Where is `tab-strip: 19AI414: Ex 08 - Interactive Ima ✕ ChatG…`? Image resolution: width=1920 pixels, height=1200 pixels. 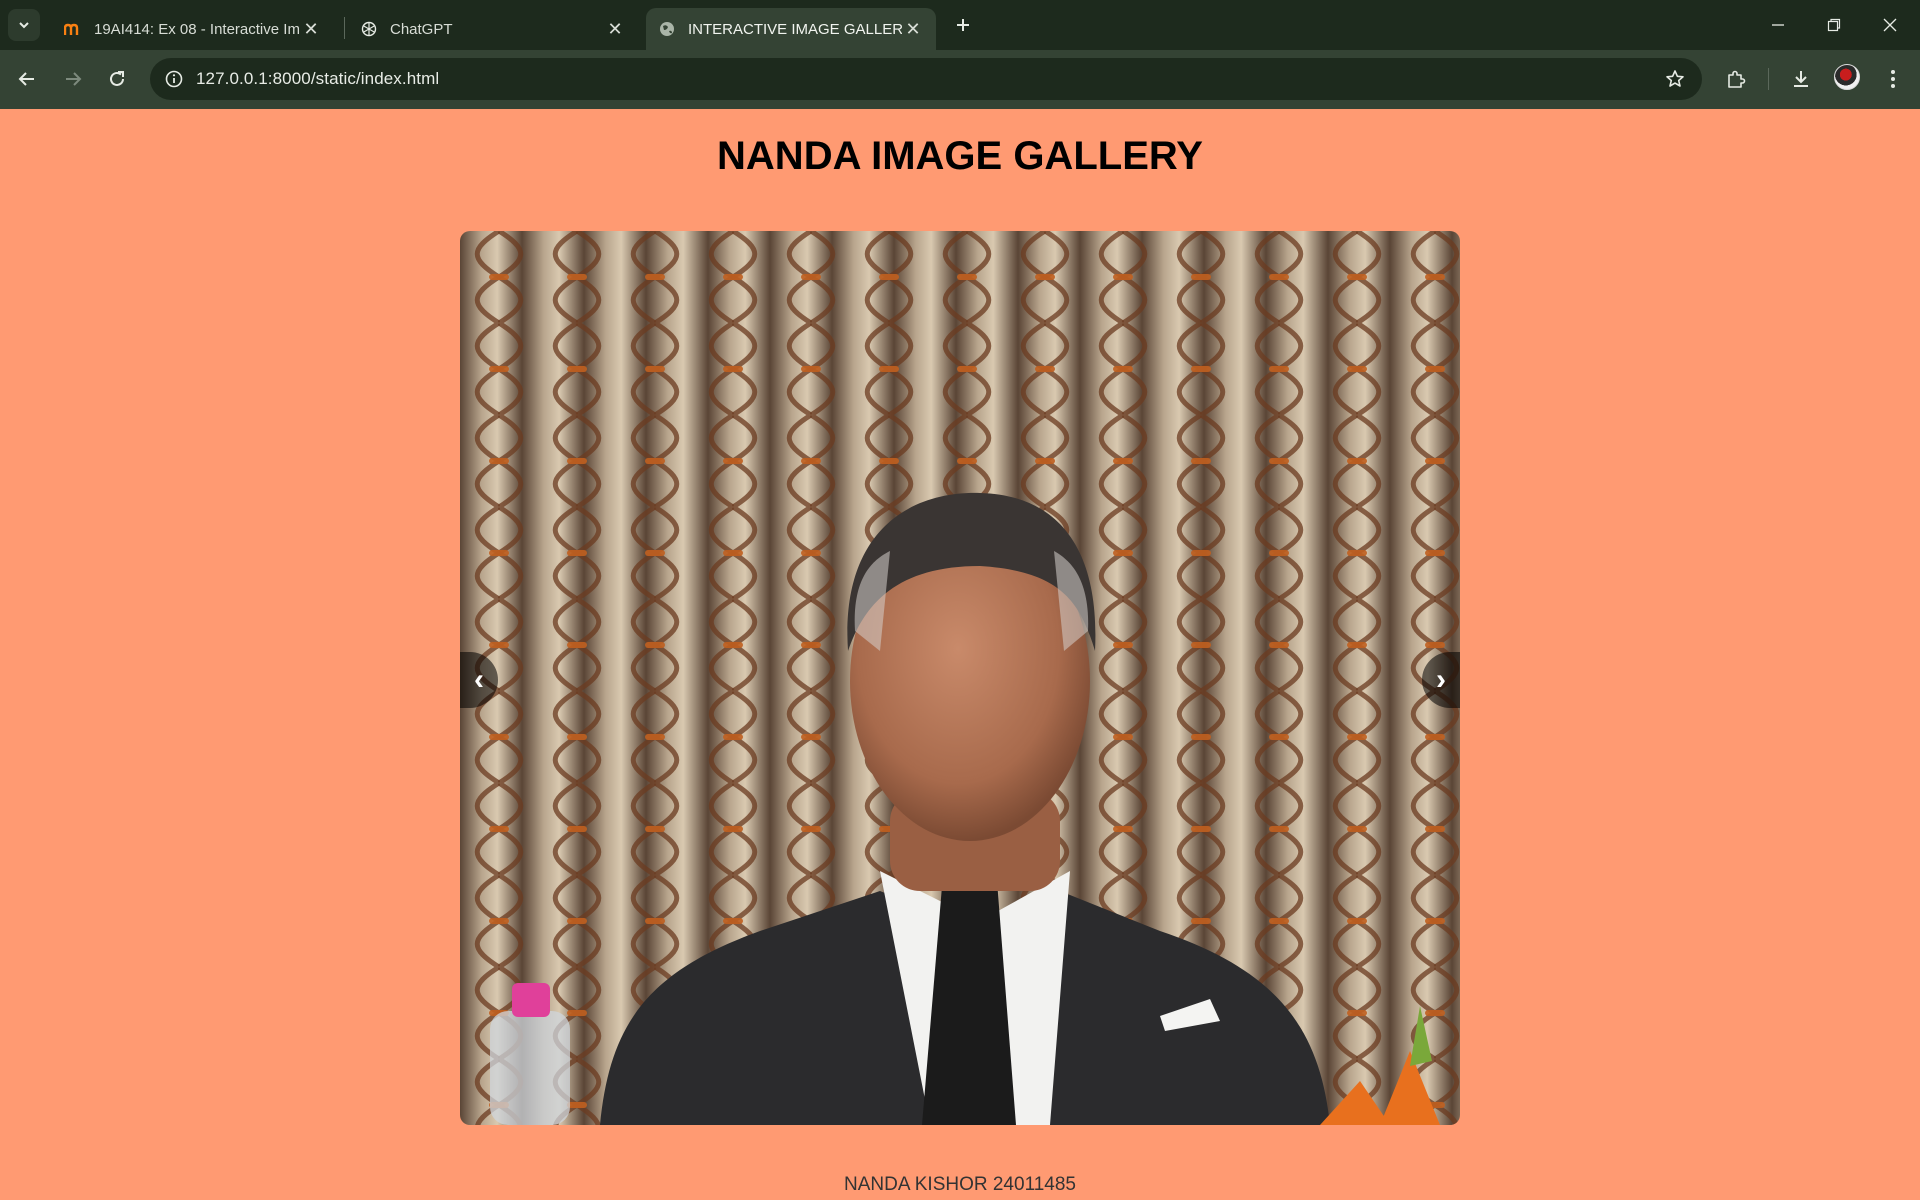 tab-strip: 19AI414: Ex 08 - Interactive Ima ✕ ChatG… is located at coordinates (960, 25).